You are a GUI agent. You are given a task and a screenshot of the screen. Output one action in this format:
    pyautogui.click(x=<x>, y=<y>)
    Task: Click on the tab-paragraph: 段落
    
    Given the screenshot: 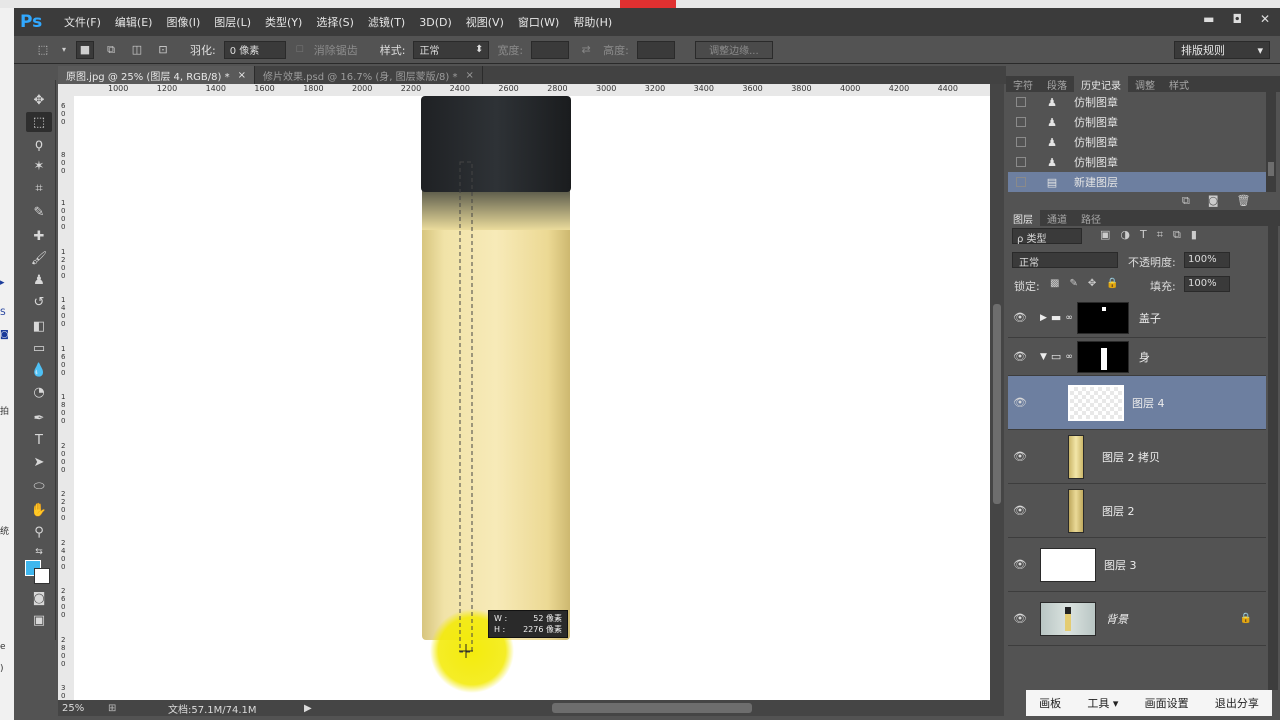 What is the action you would take?
    pyautogui.click(x=1057, y=84)
    